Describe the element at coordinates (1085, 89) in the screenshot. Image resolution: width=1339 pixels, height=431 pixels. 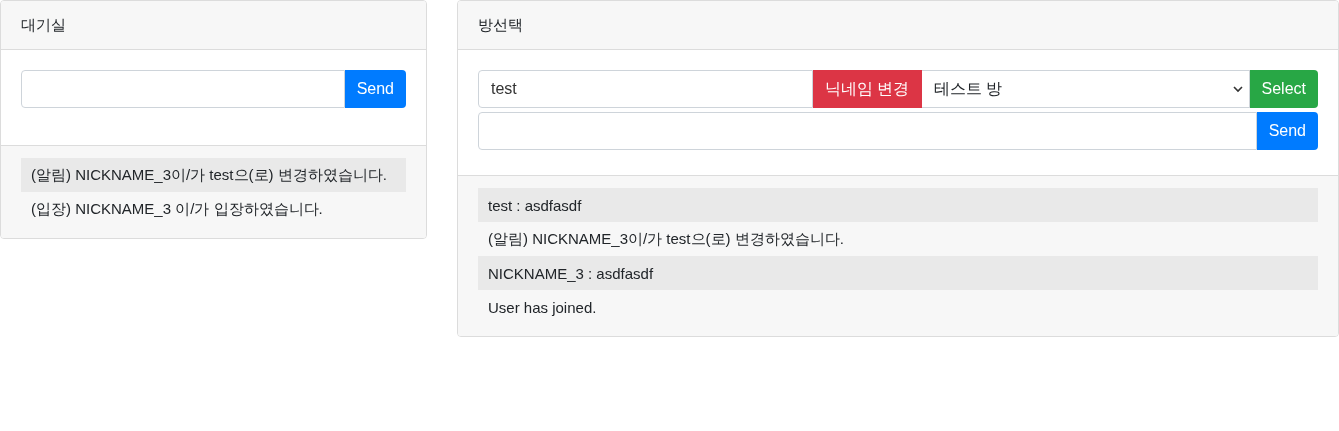
I see `room-select: 테스트 방` at that location.